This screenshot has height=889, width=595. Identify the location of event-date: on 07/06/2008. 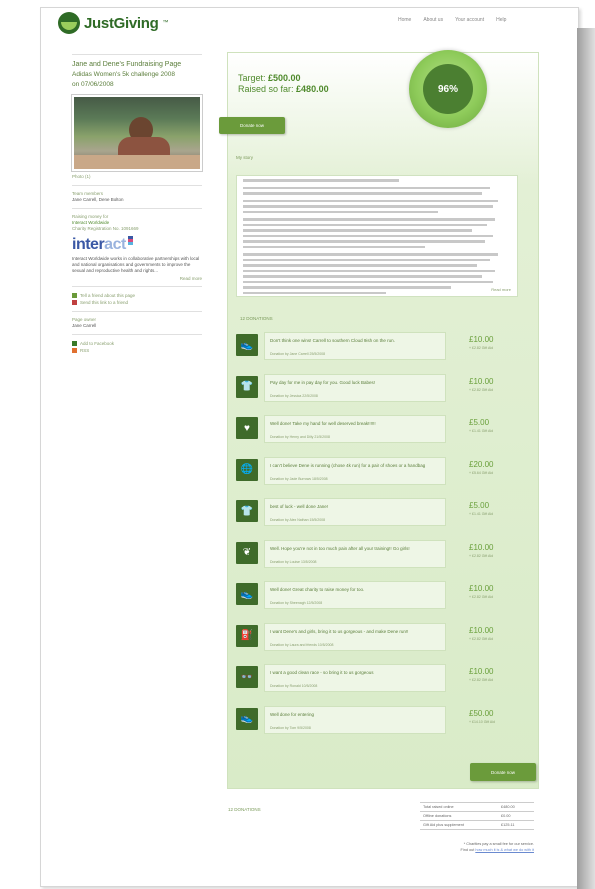
(93, 84).